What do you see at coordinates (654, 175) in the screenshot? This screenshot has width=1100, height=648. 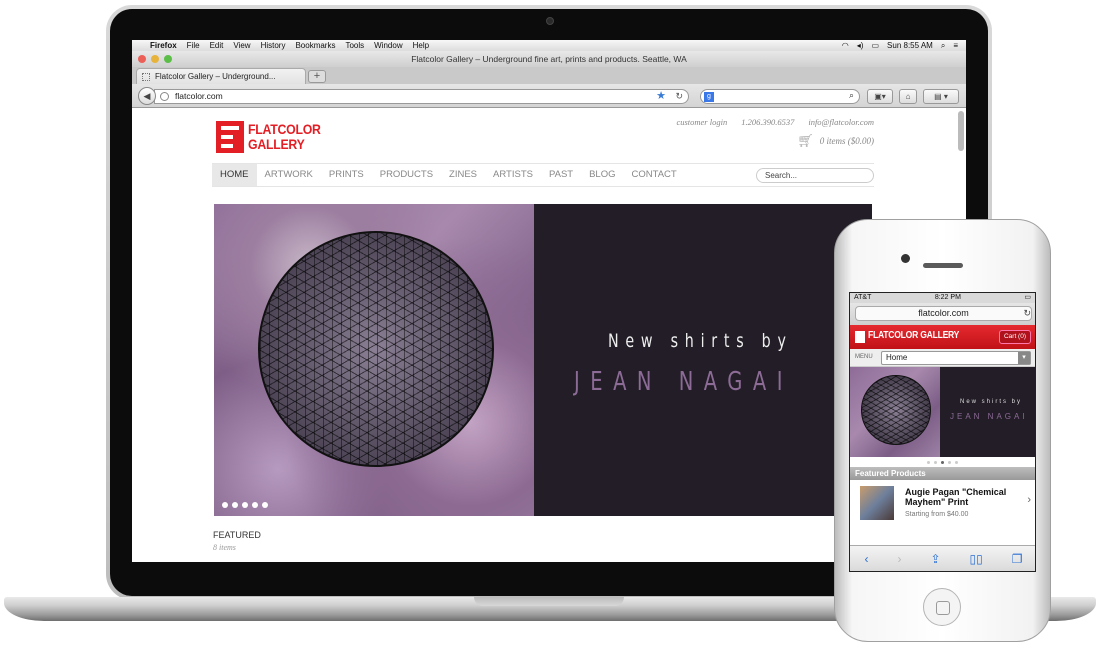 I see `nav-contact: CONTACT` at bounding box center [654, 175].